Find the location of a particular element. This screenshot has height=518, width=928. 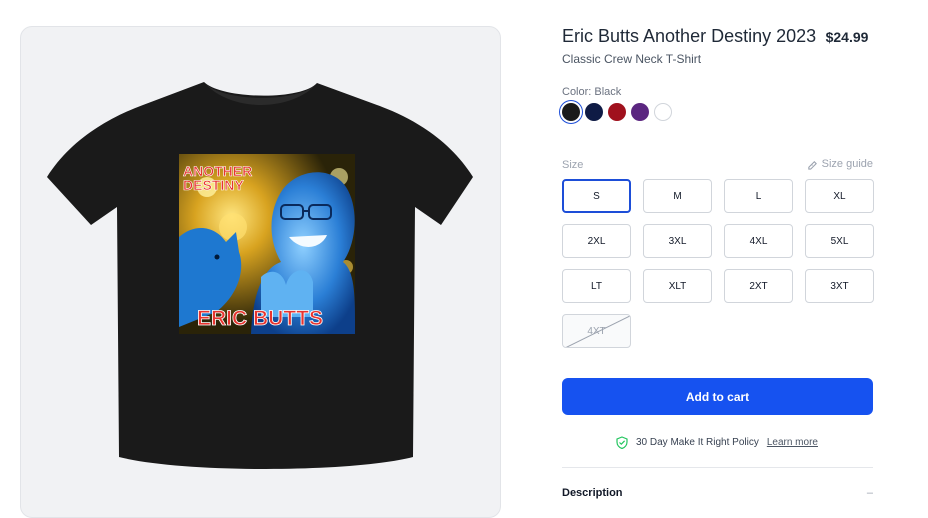

size-option-label: L is located at coordinates (758, 196).